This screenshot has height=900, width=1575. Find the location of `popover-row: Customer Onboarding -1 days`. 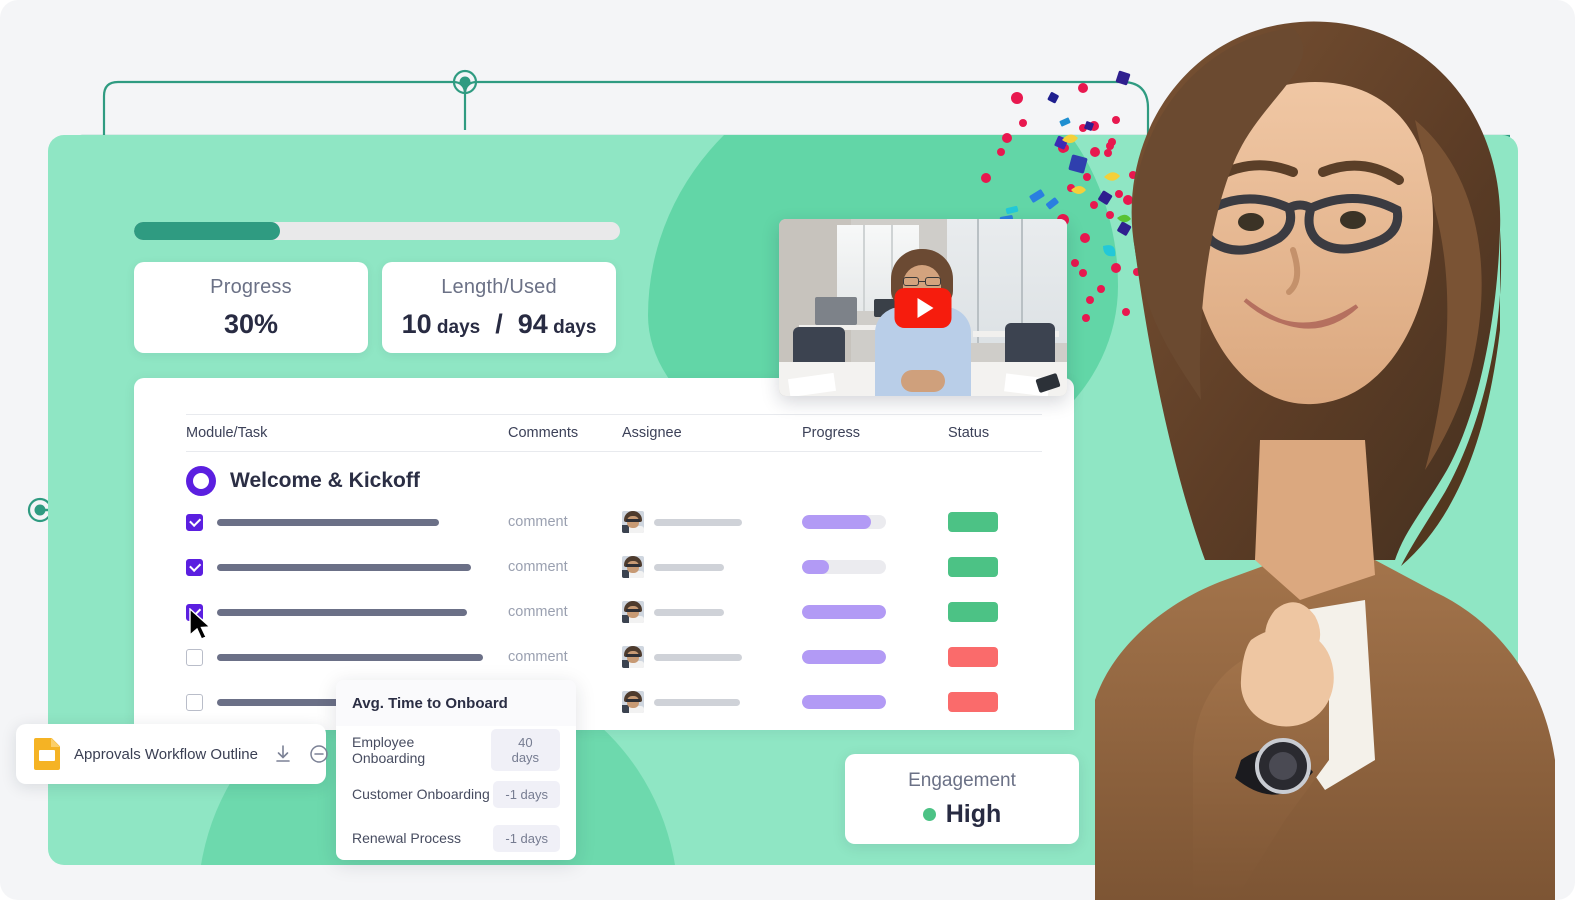

popover-row: Customer Onboarding -1 days is located at coordinates (456, 794).